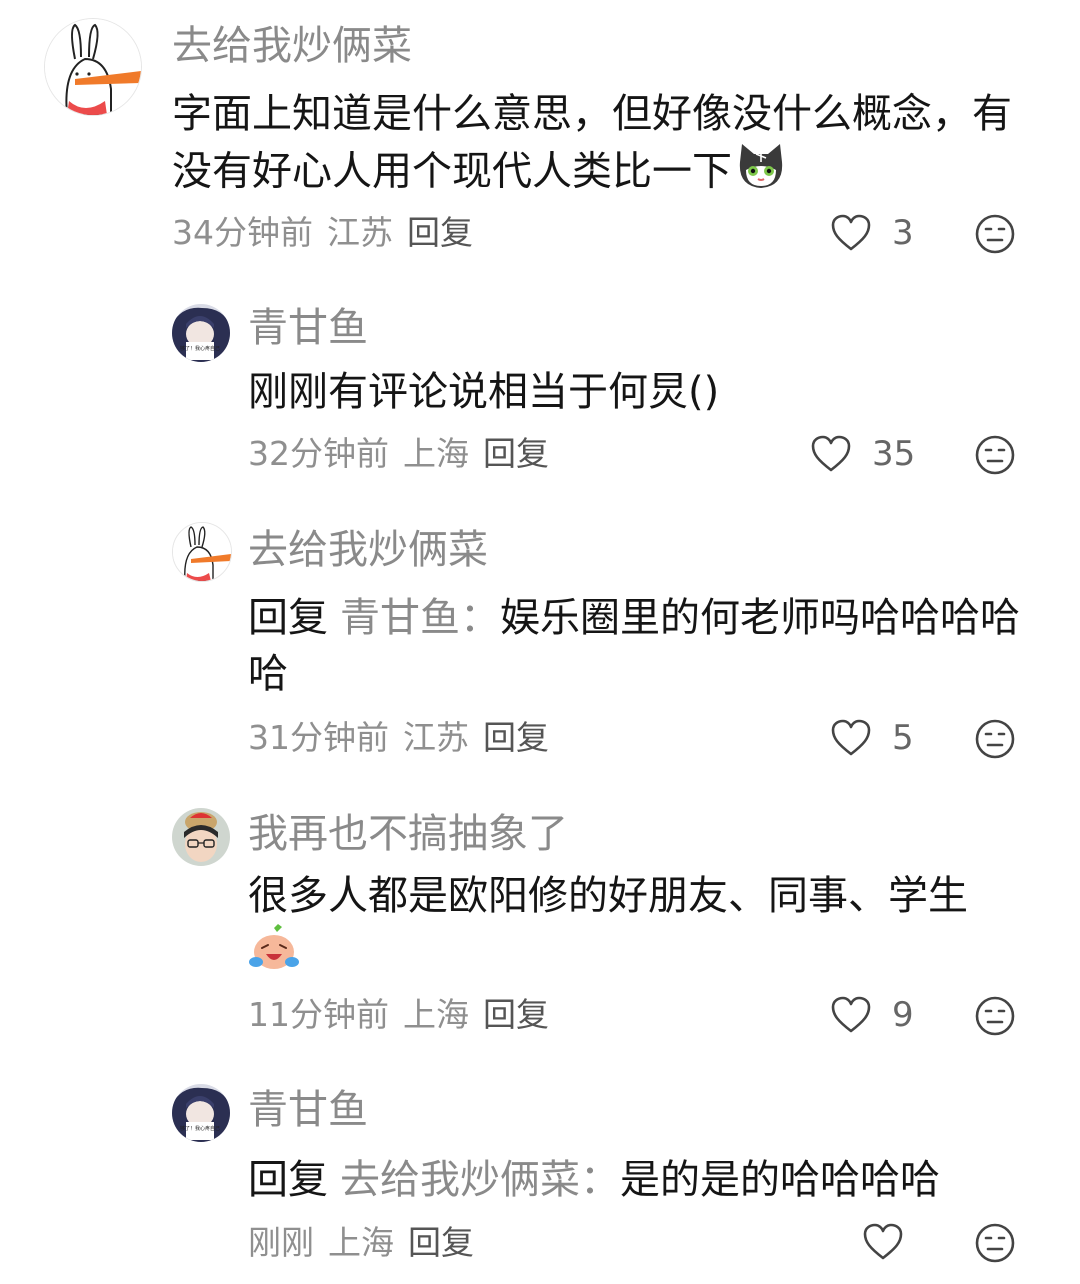 Image resolution: width=1080 pixels, height=1284 pixels. Describe the element at coordinates (894, 454) in the screenshot. I see `like-count: 35` at that location.